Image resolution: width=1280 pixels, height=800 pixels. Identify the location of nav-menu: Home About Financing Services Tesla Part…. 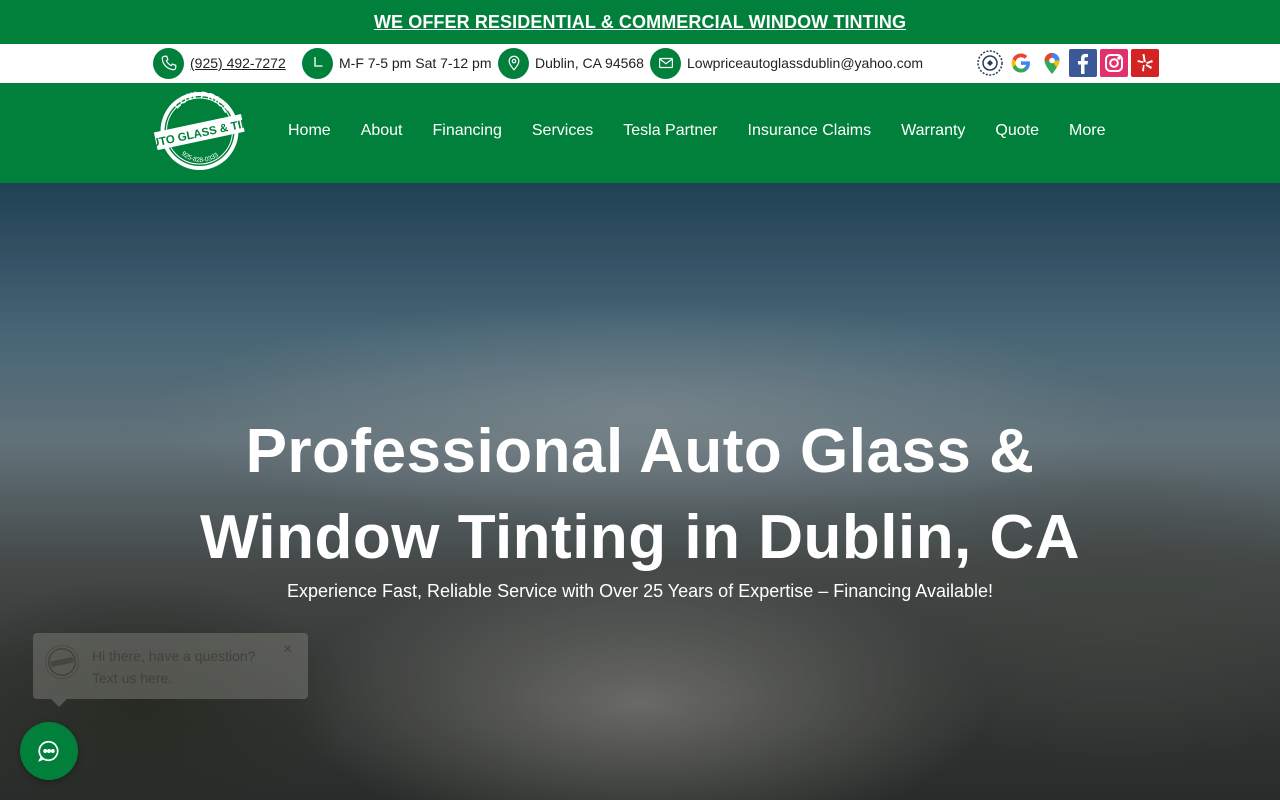
(696, 130).